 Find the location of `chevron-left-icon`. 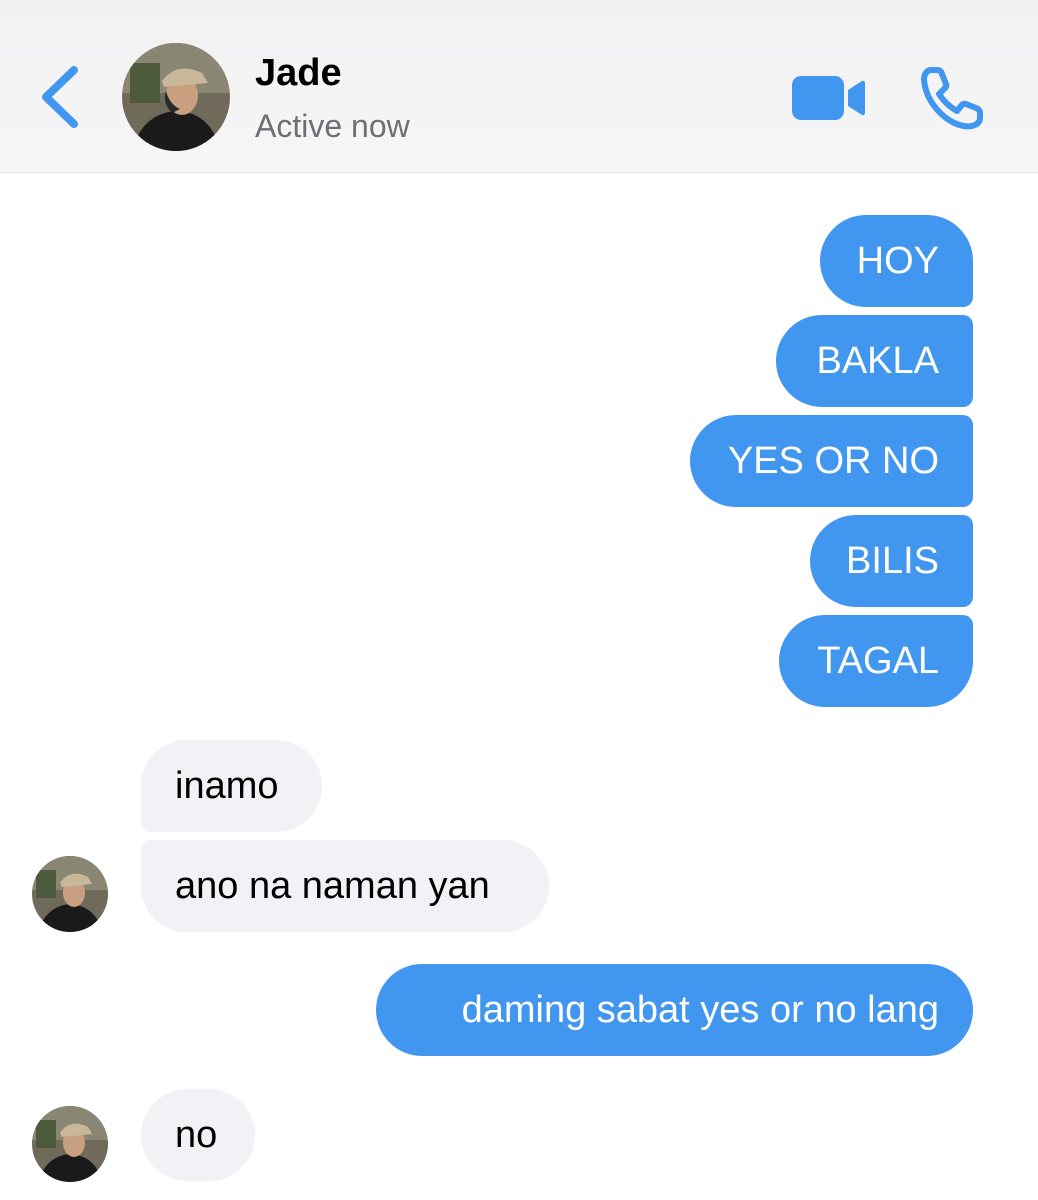

chevron-left-icon is located at coordinates (61, 97).